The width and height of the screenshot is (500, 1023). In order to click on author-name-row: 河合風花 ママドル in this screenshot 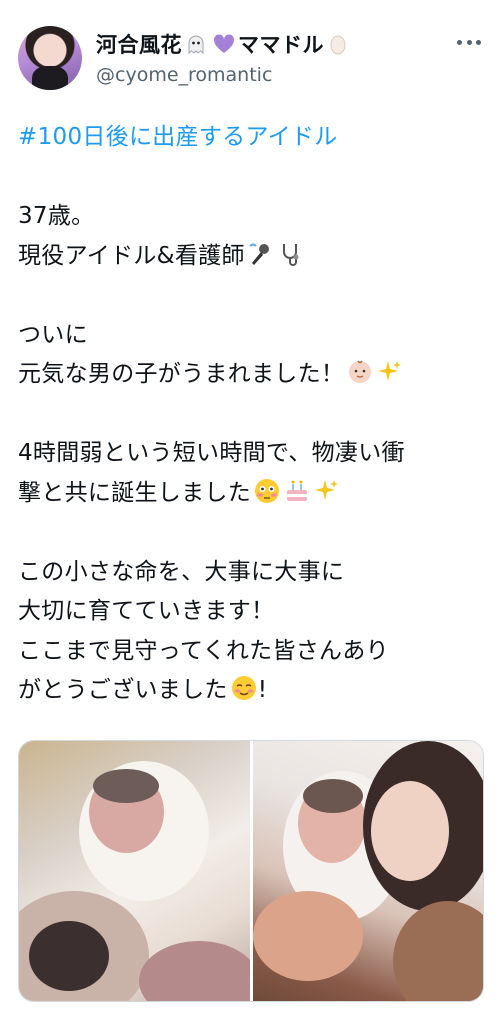, I will do `click(224, 44)`.